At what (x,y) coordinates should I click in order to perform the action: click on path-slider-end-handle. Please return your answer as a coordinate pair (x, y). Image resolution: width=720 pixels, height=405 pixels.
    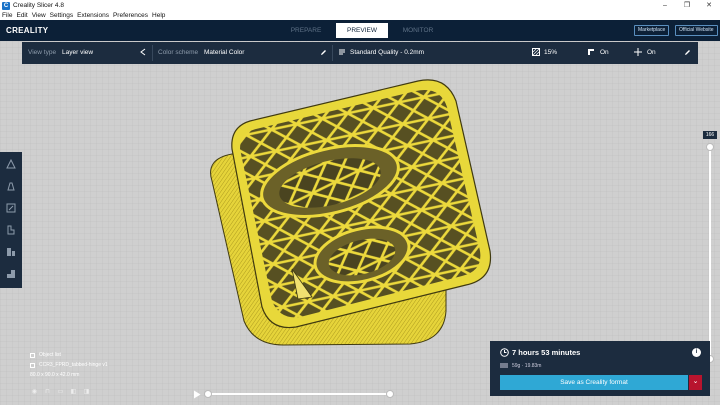
    Looking at the image, I should click on (390, 394).